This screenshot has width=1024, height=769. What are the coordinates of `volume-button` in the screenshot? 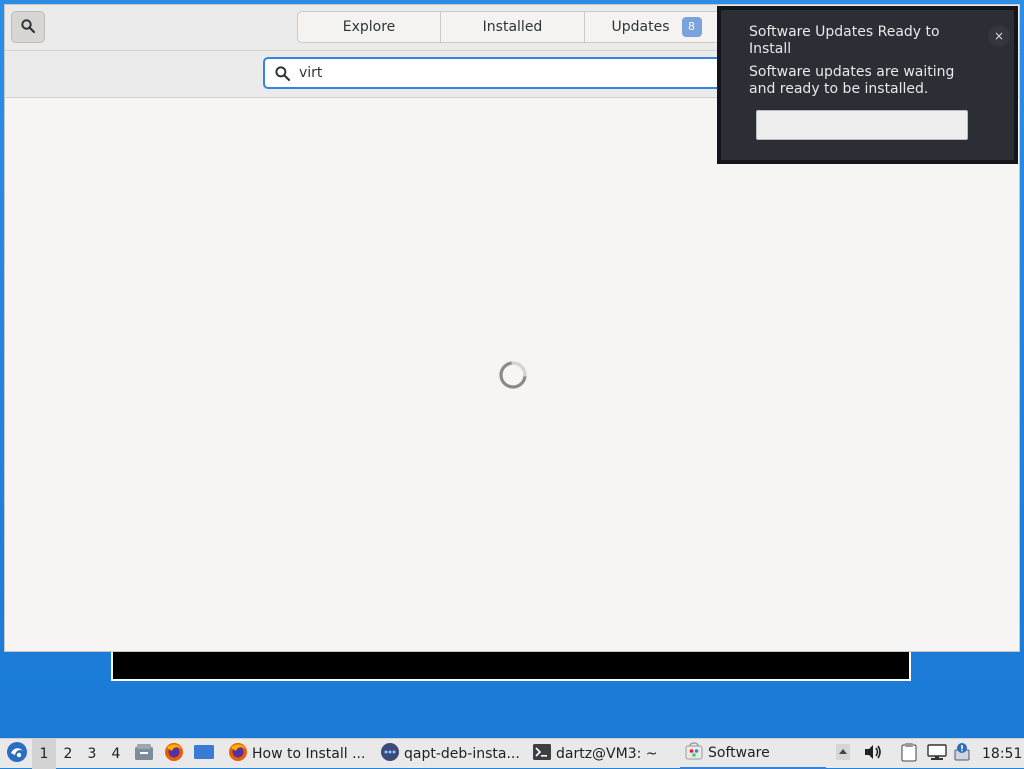 It's located at (873, 754).